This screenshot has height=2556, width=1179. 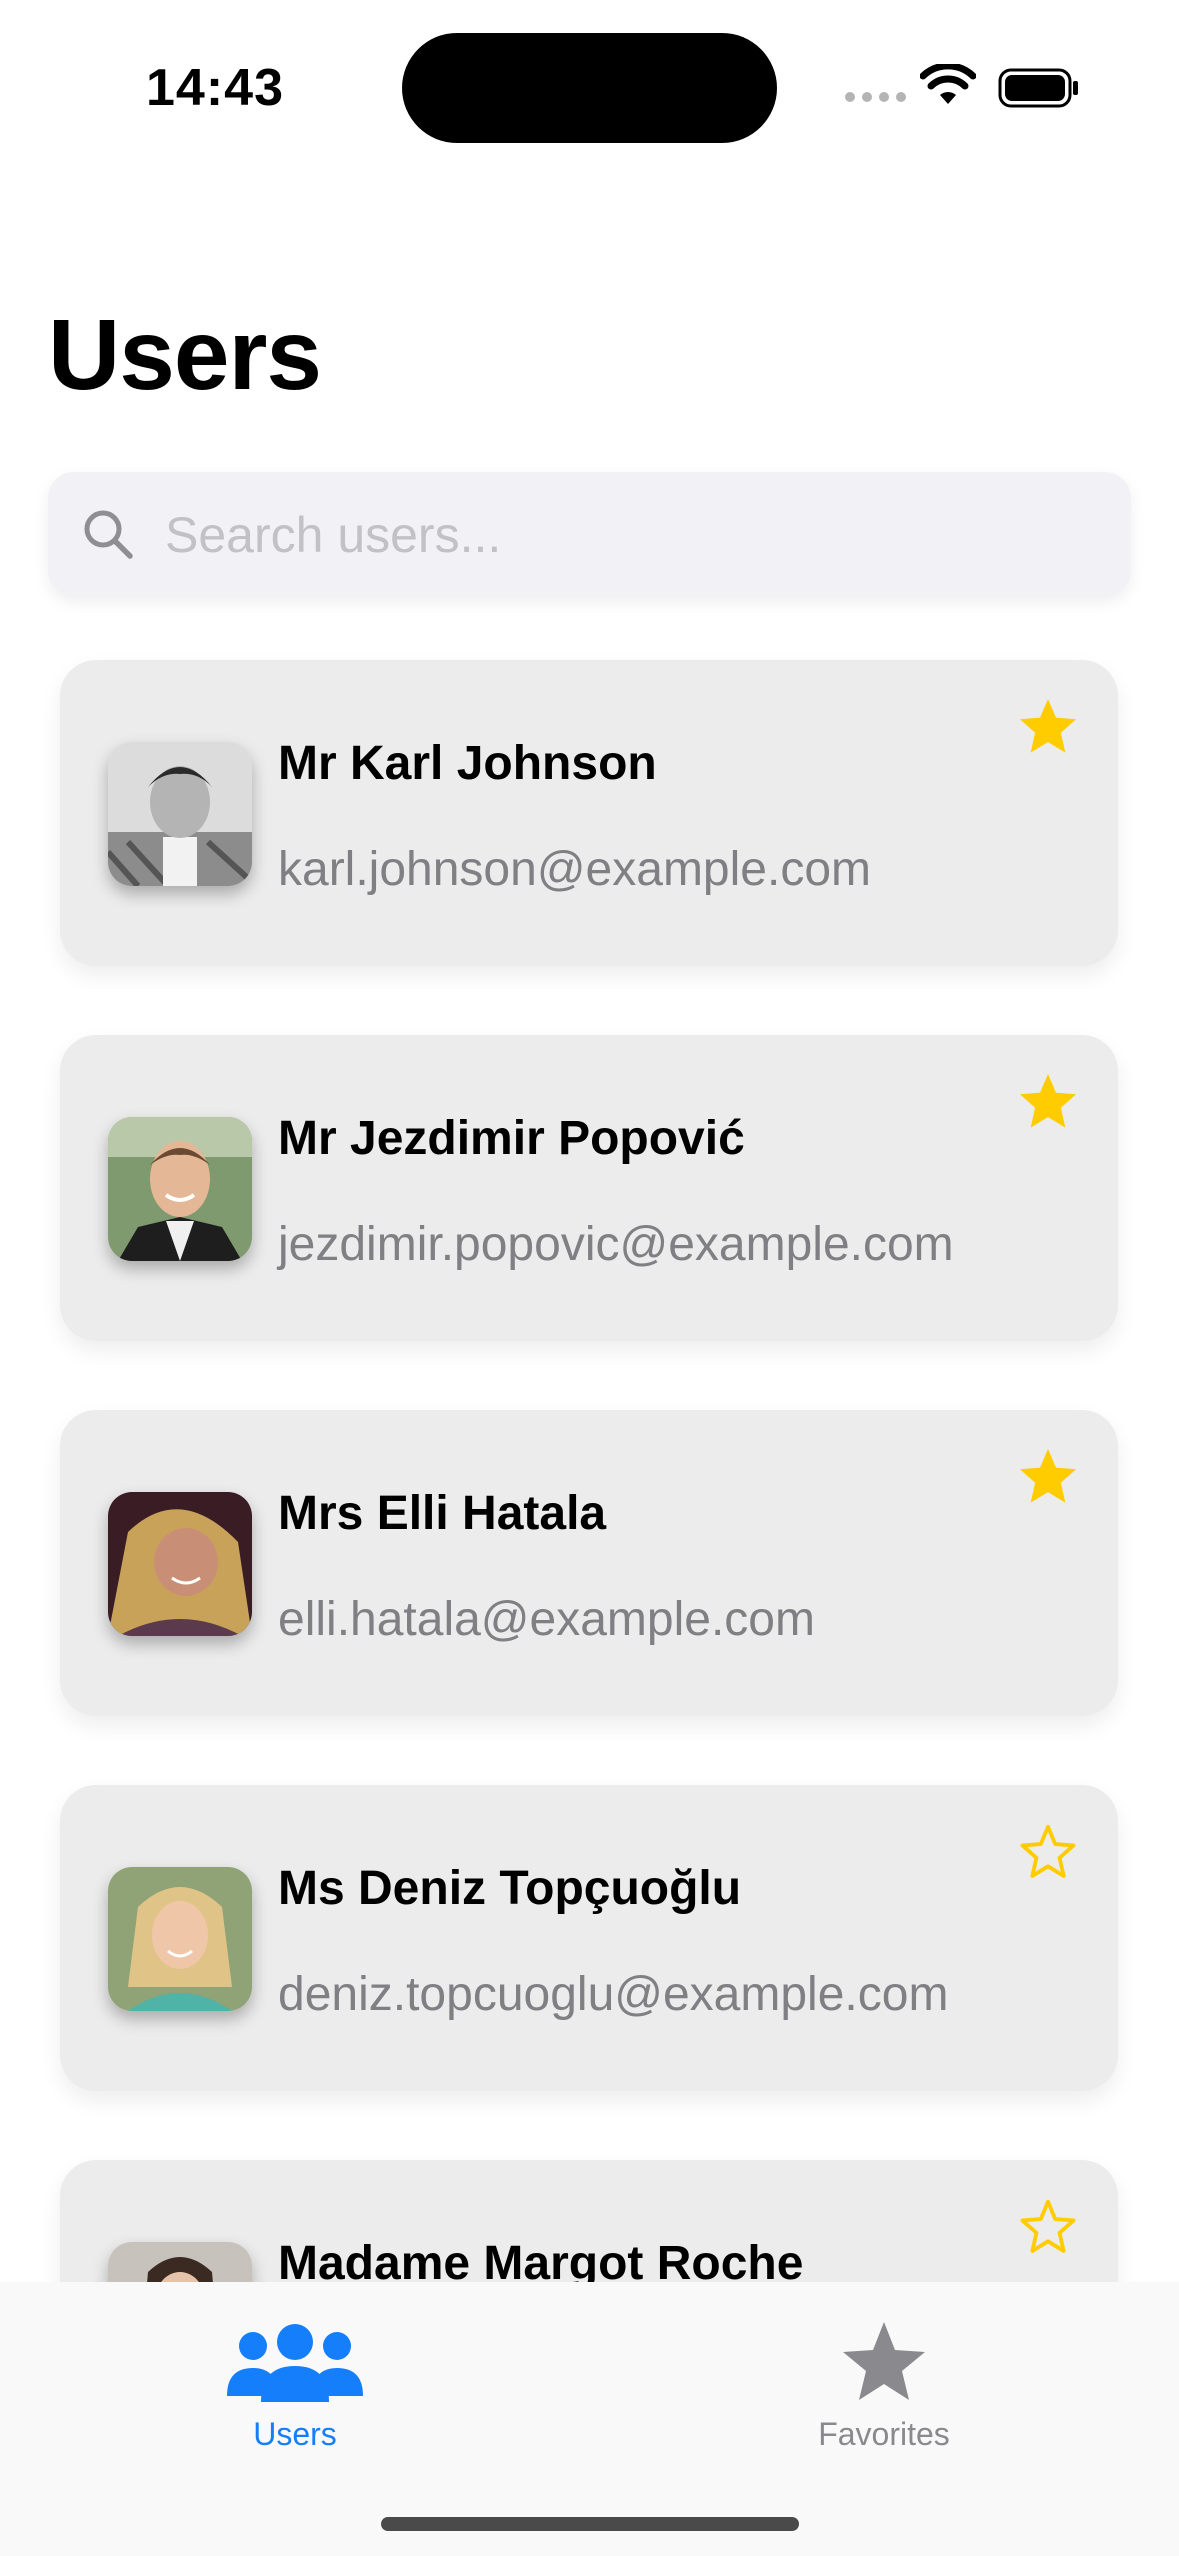 I want to click on tab-bar: Users Favorites, so click(x=589, y=2419).